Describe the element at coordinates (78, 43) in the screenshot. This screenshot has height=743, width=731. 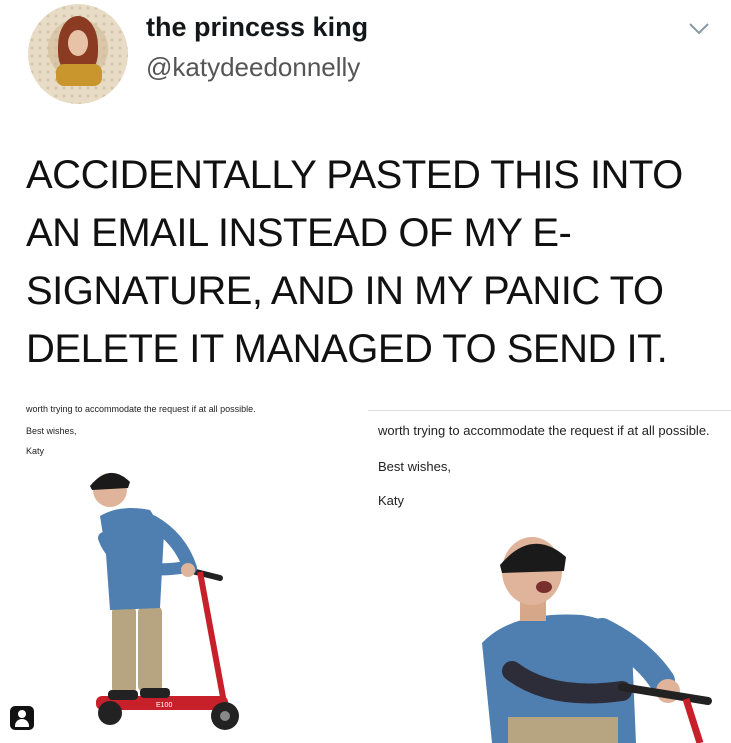
I see `avatar-face` at that location.